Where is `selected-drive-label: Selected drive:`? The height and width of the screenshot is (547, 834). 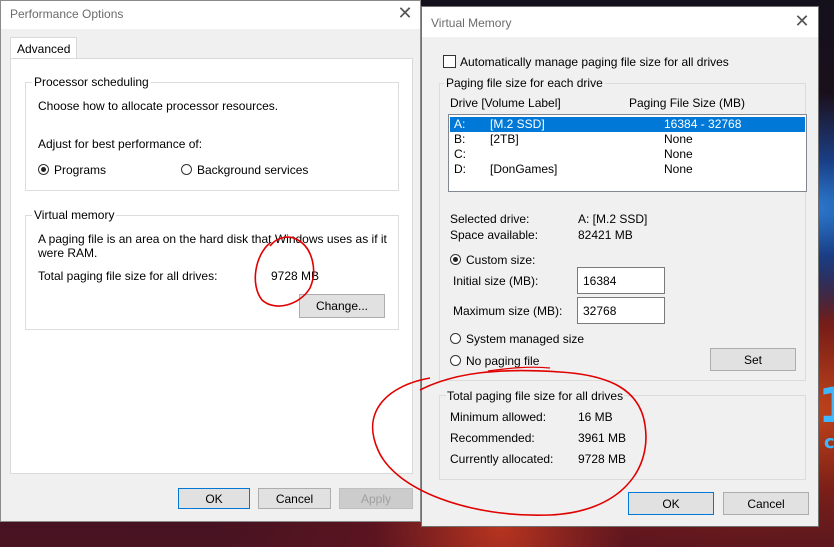
selected-drive-label: Selected drive: is located at coordinates (490, 219).